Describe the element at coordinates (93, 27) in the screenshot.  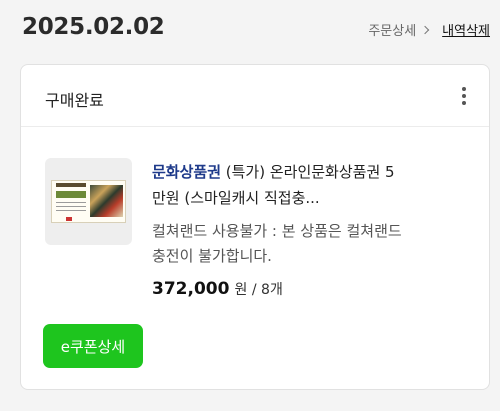
I see `order-date: 2025.02.02` at that location.